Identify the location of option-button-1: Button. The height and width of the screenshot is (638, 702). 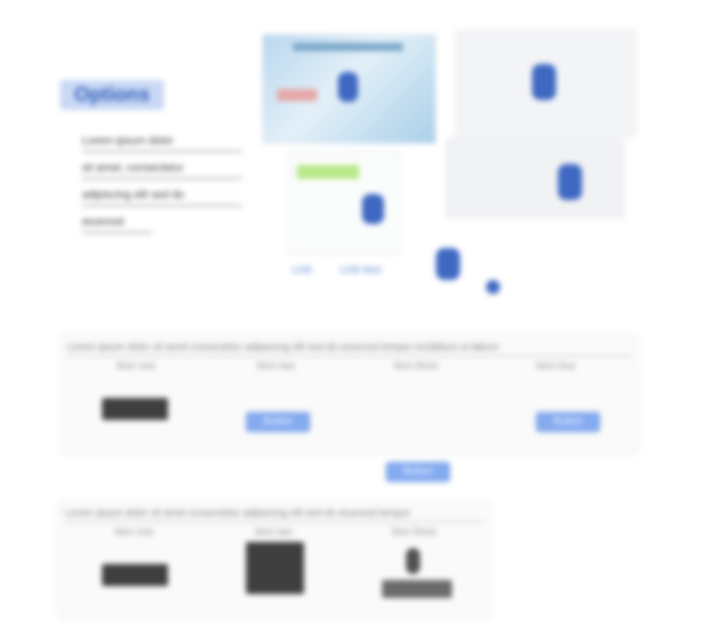
(278, 422).